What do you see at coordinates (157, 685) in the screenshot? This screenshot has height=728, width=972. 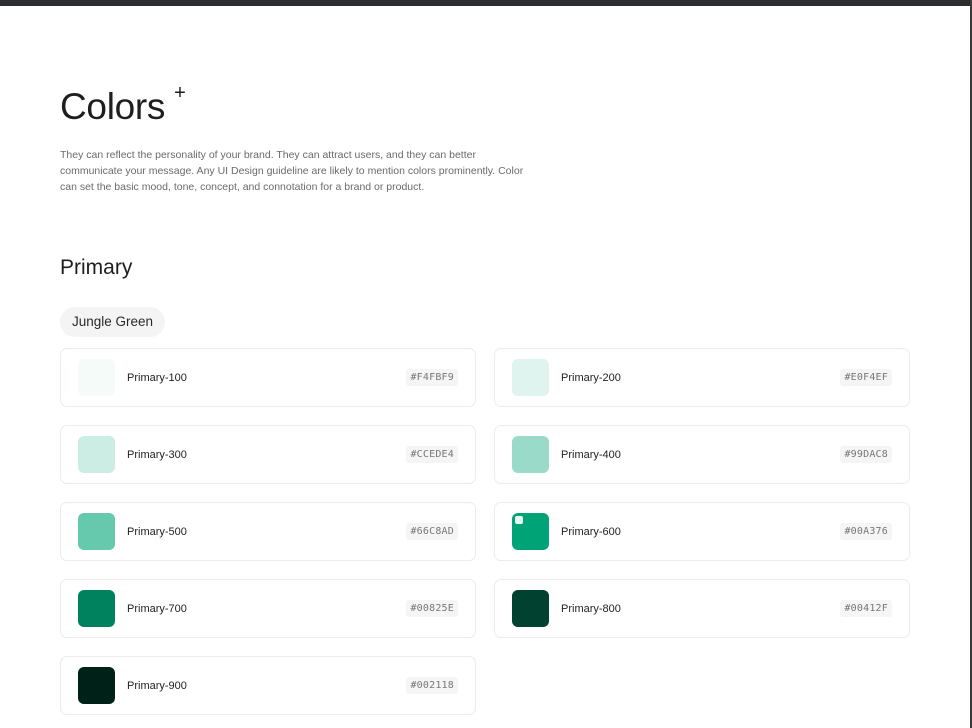 I see `color-name: Primary-900` at bounding box center [157, 685].